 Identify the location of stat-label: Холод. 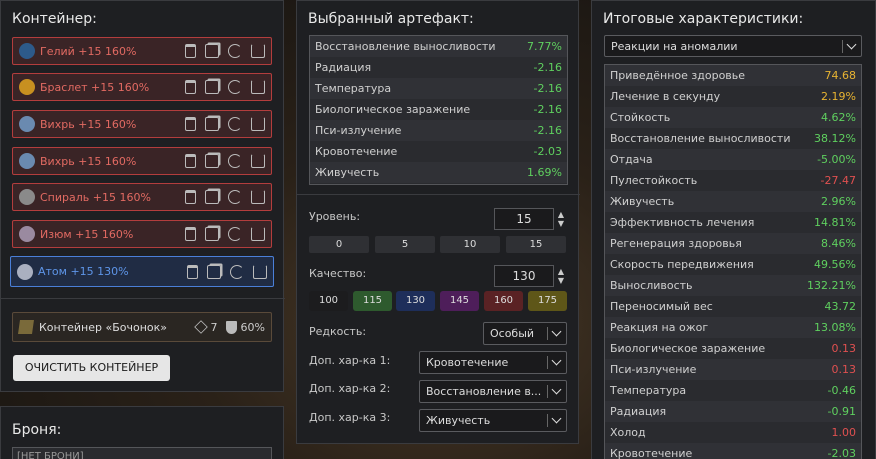
(628, 432).